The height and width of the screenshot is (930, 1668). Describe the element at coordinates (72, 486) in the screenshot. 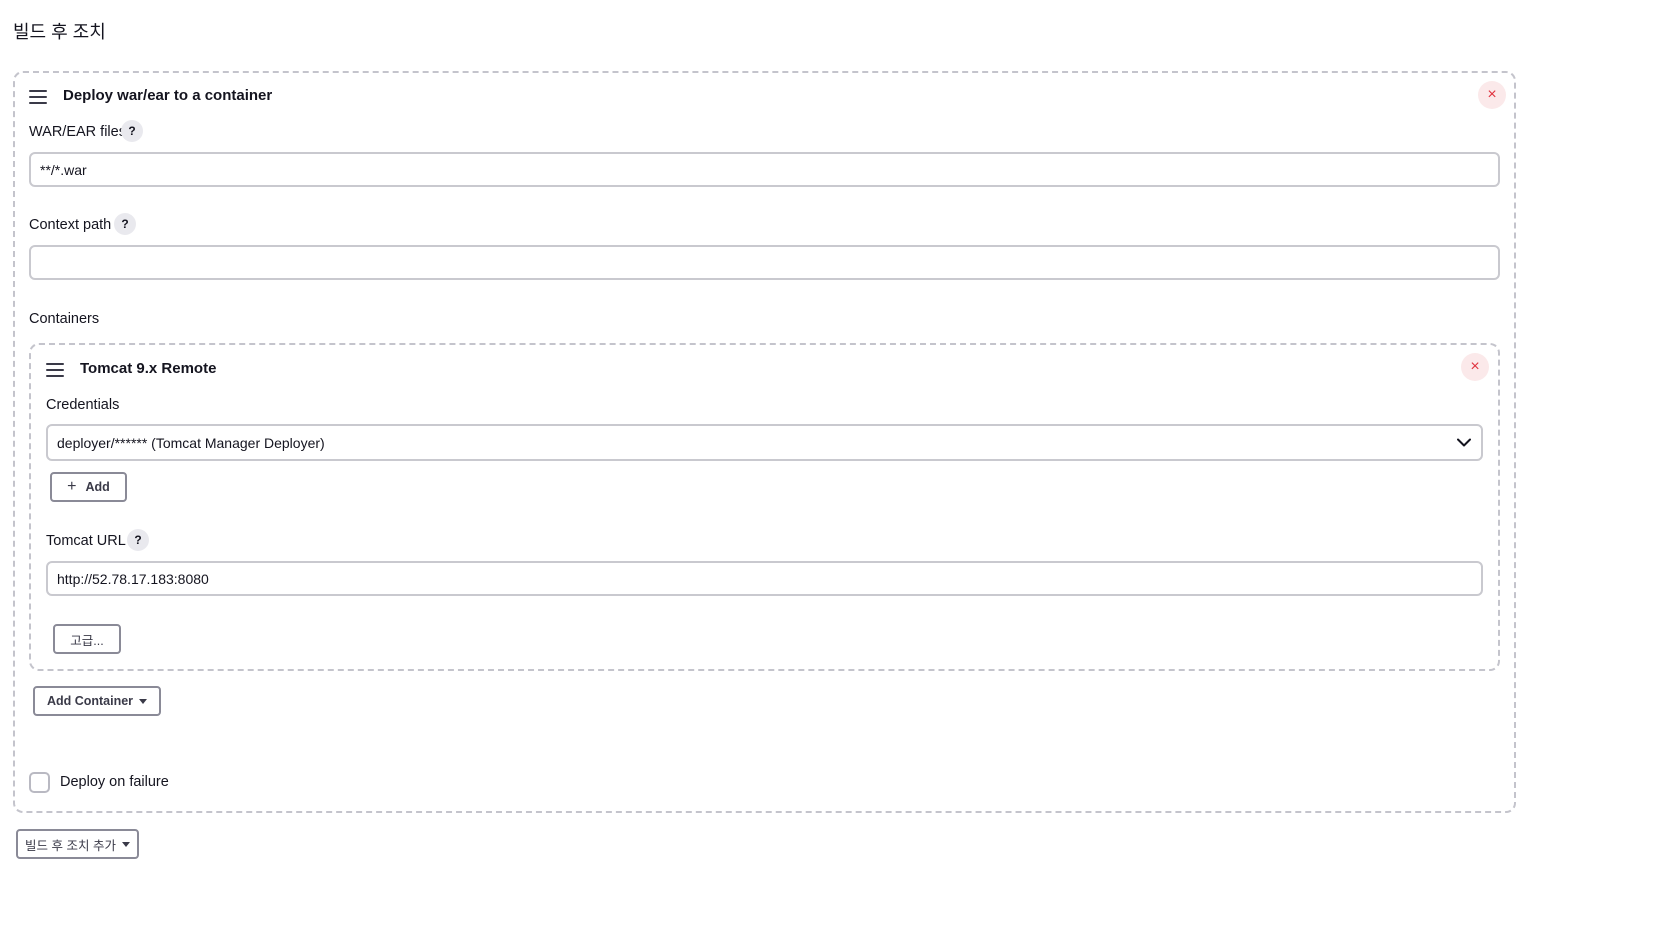

I see `plus-icon: +` at that location.